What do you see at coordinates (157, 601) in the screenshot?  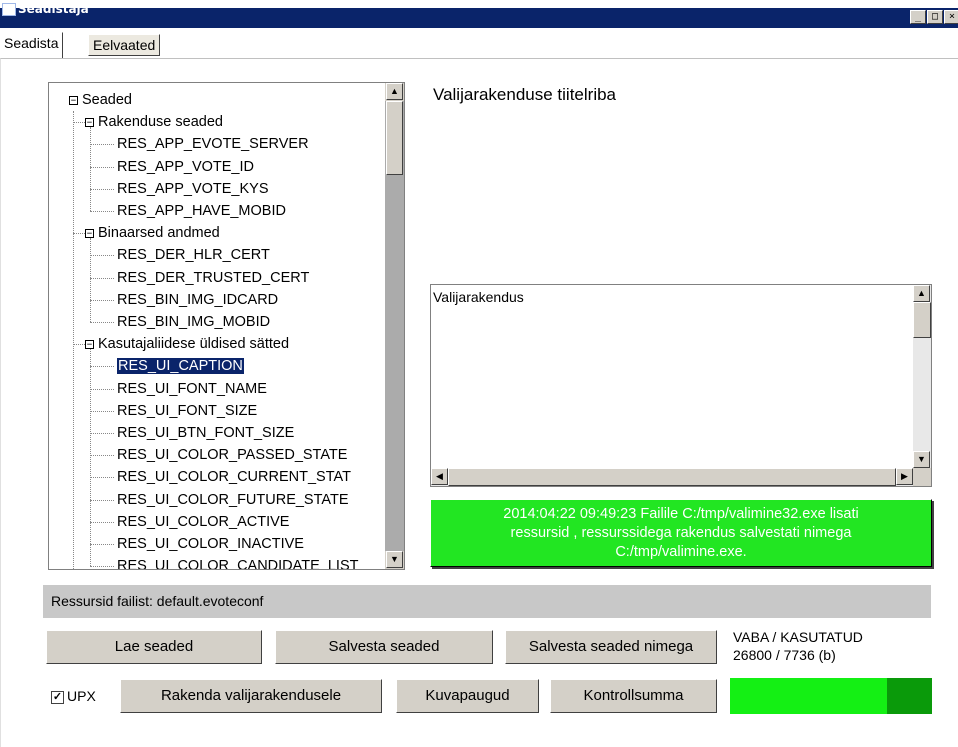 I see `source-file-label: Ressursid failist: default.evoteconf` at bounding box center [157, 601].